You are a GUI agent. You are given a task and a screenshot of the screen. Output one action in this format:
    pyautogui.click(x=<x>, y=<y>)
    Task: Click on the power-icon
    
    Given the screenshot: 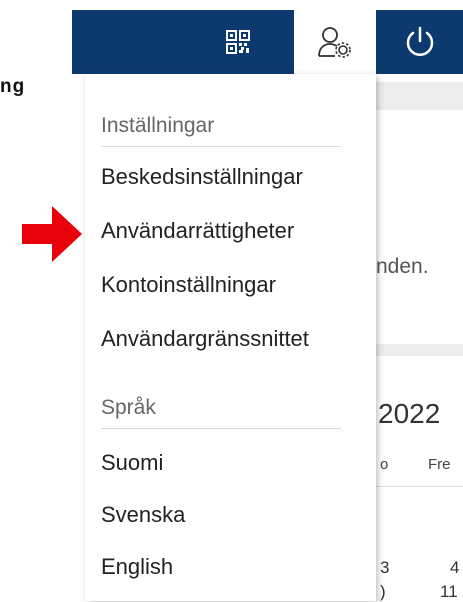 What is the action you would take?
    pyautogui.click(x=419, y=41)
    